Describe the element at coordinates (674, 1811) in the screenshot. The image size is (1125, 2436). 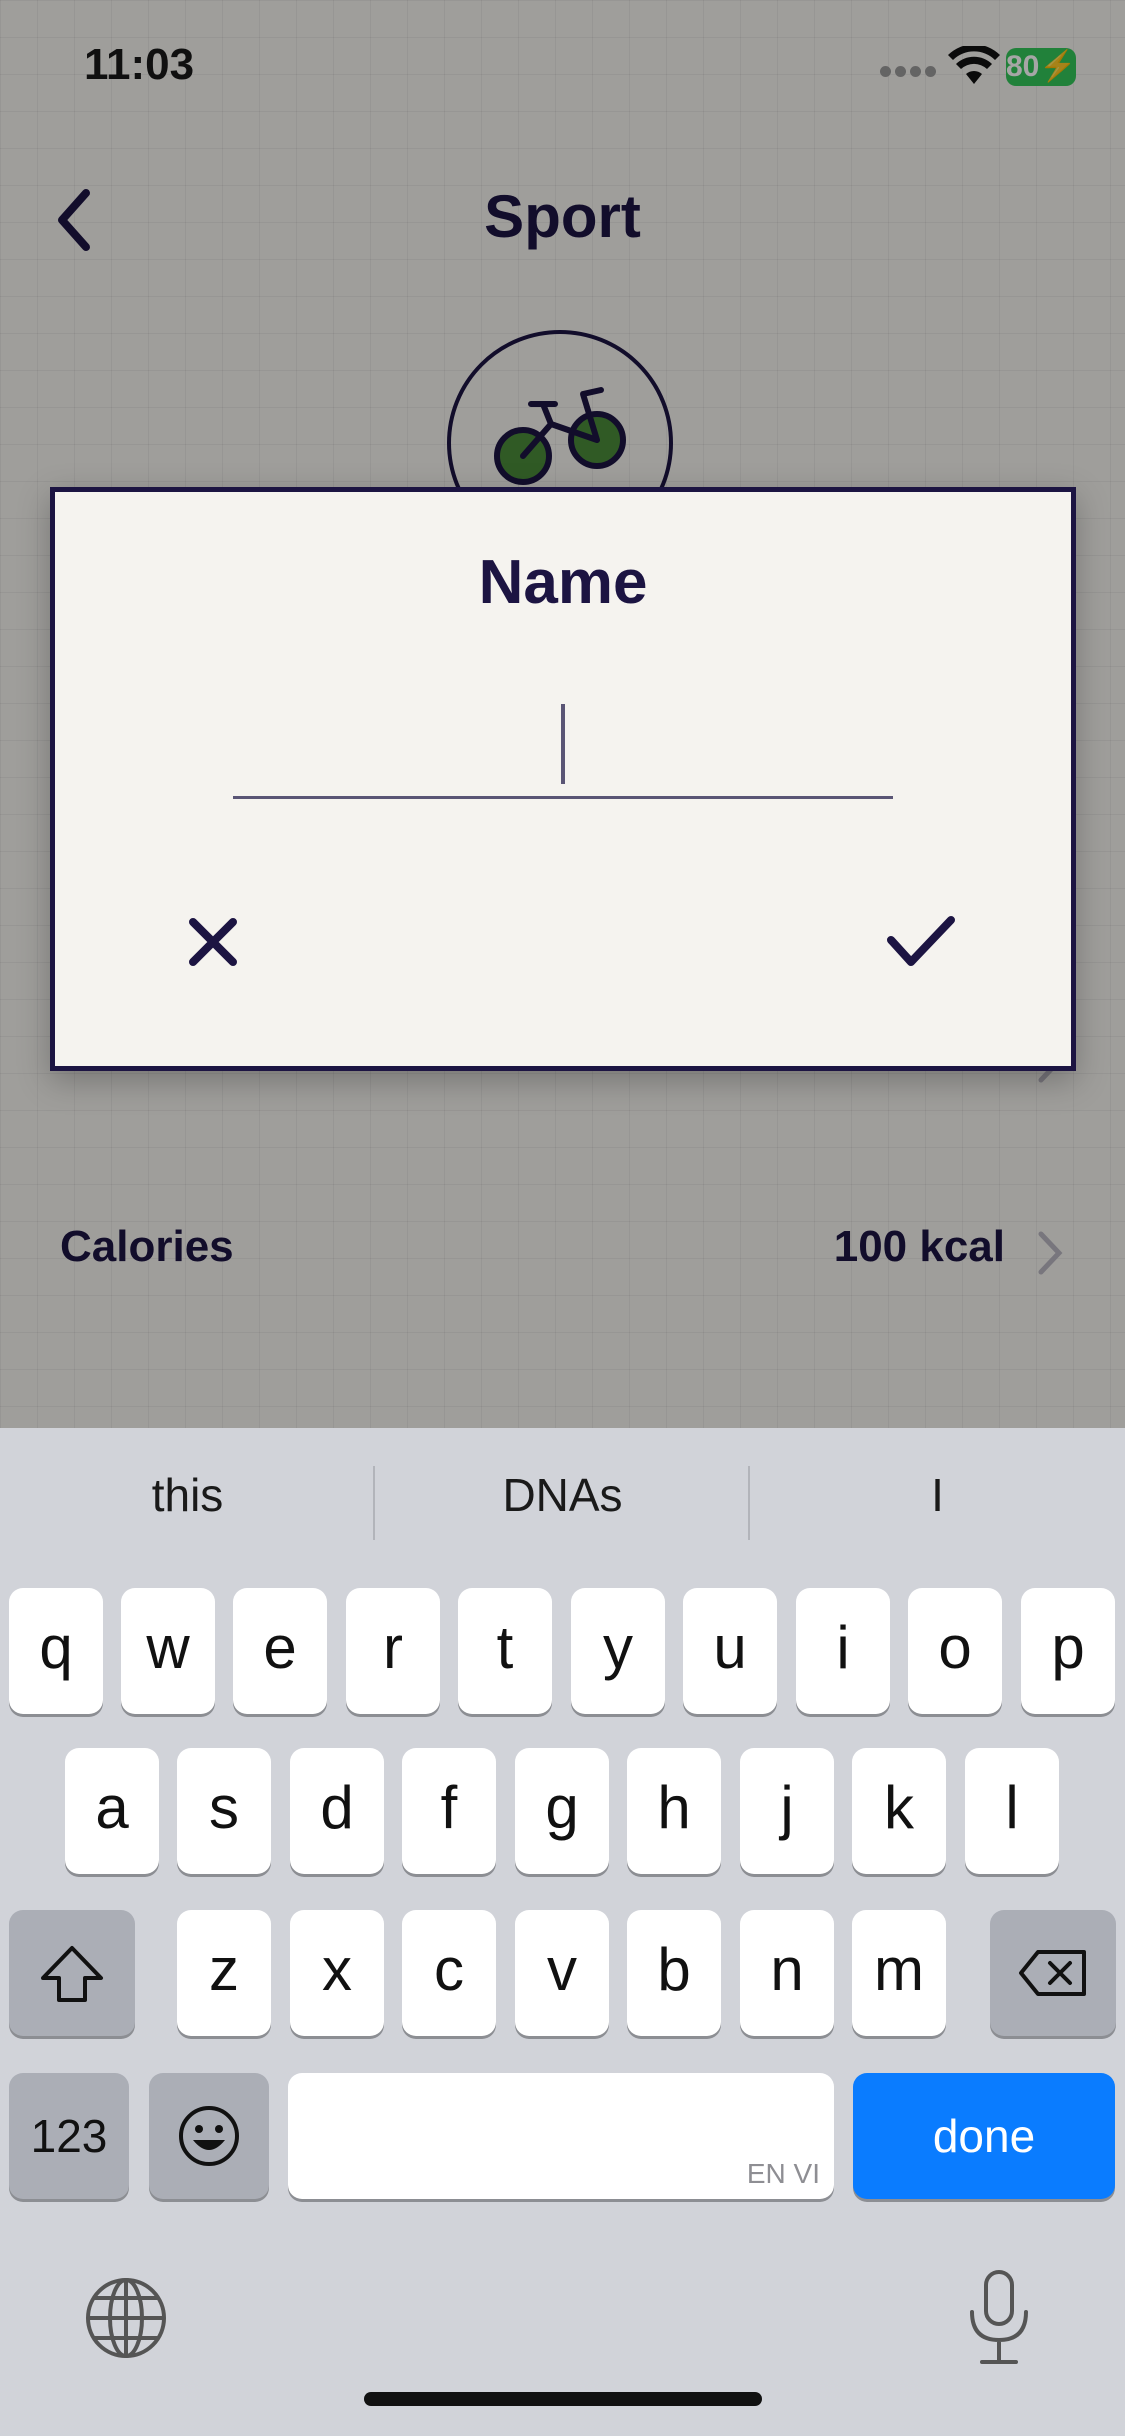
I see `key-h: h` at that location.